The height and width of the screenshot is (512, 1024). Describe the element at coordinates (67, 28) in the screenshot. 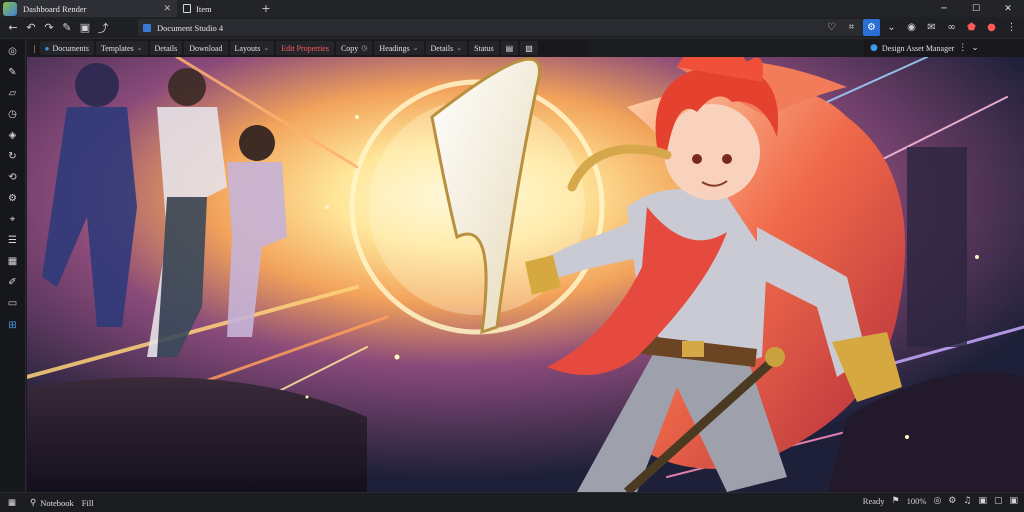

I see `pen-icon: ✎` at that location.